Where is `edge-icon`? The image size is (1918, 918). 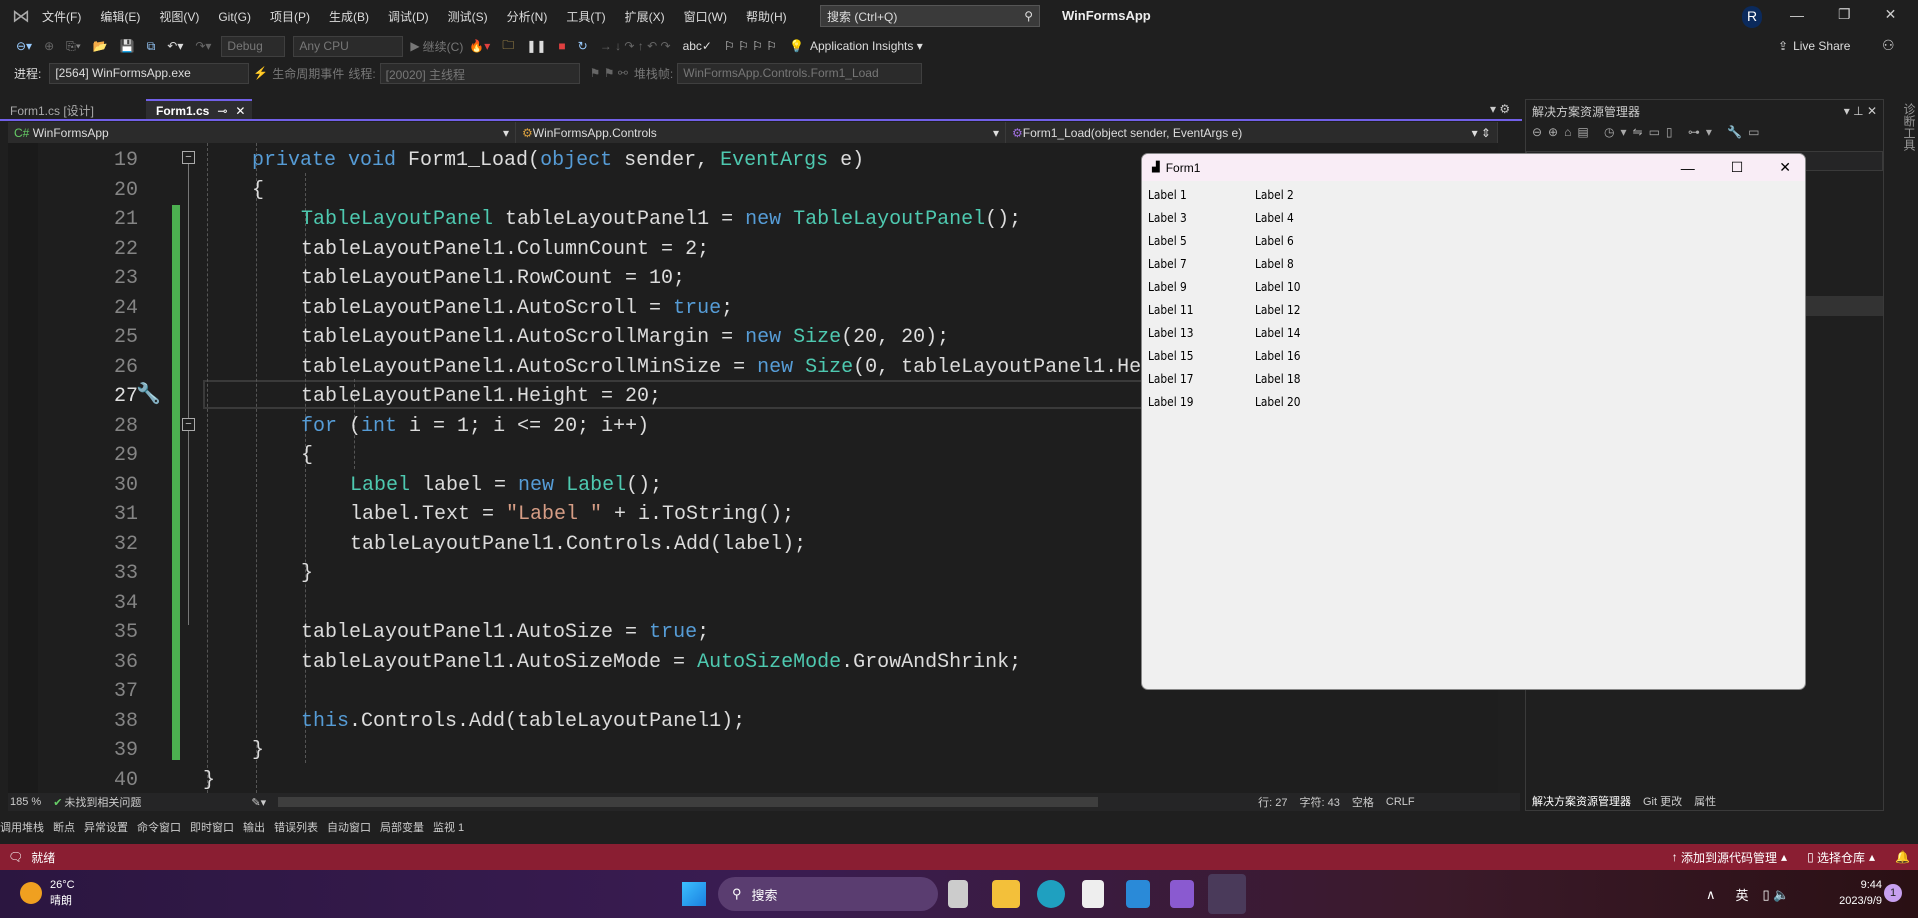
edge-icon is located at coordinates (1051, 894).